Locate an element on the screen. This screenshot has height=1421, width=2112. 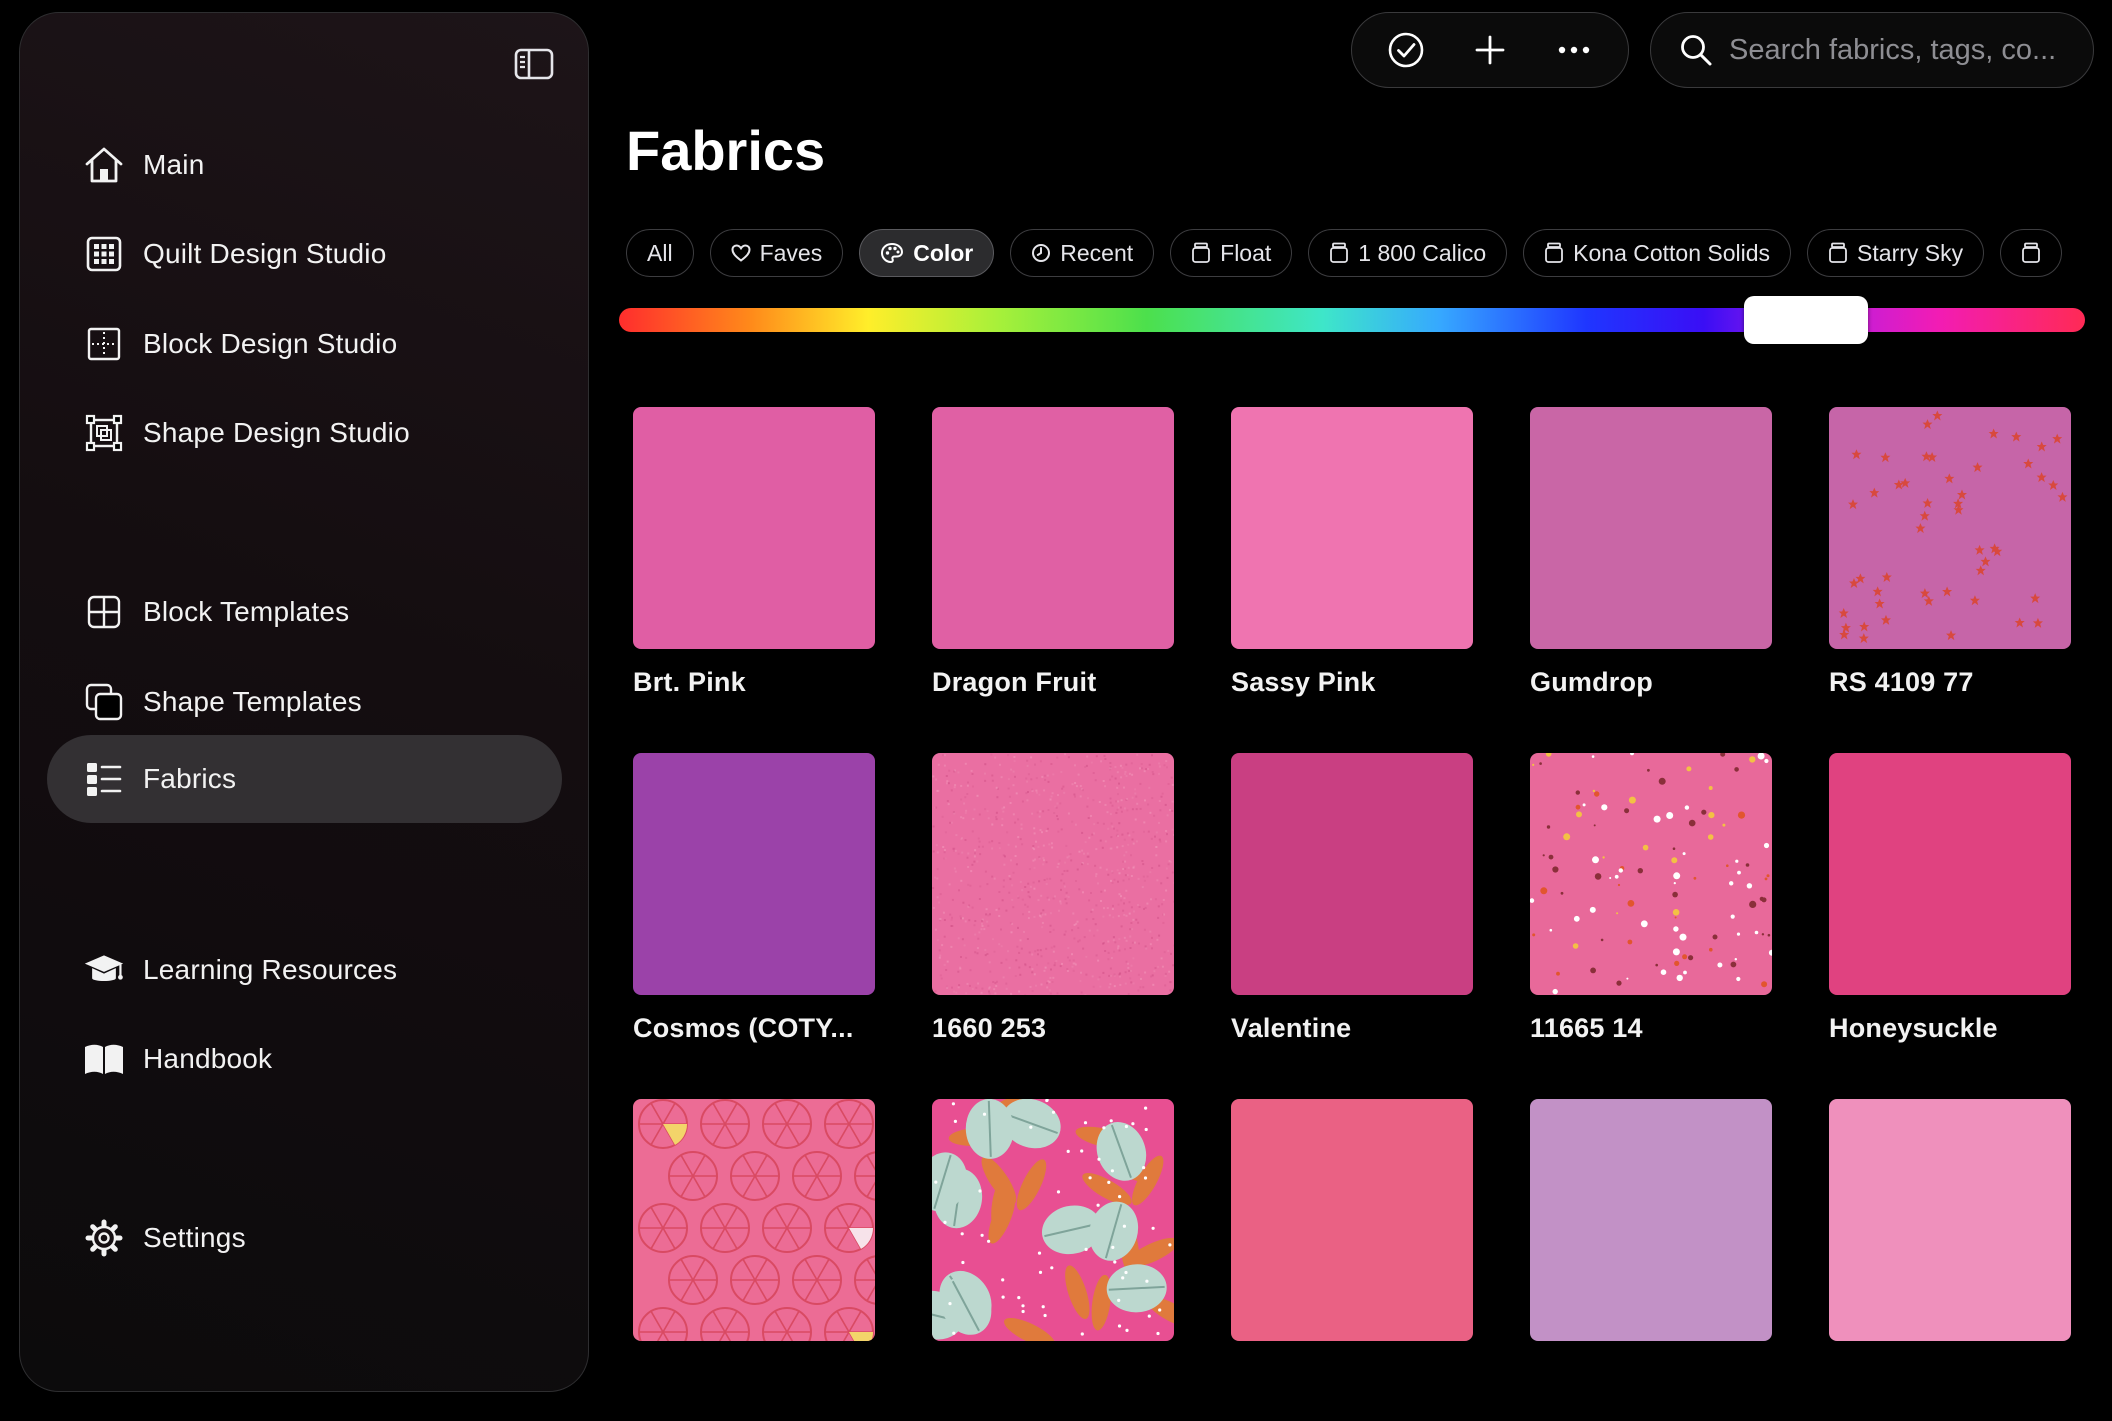
plus-icon is located at coordinates (1490, 50).